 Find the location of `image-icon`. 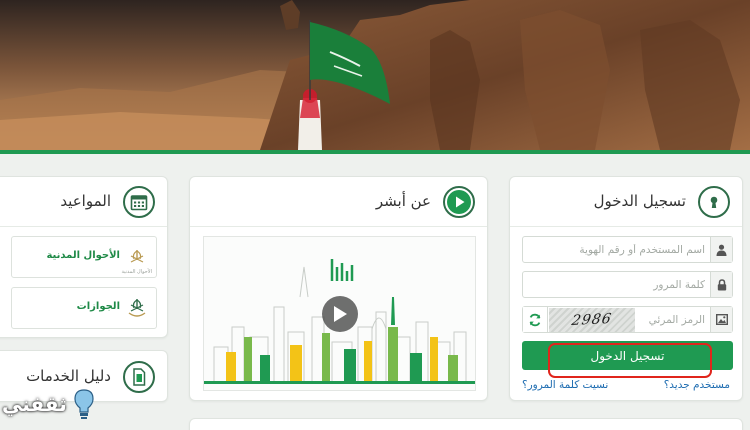

image-icon is located at coordinates (721, 319).